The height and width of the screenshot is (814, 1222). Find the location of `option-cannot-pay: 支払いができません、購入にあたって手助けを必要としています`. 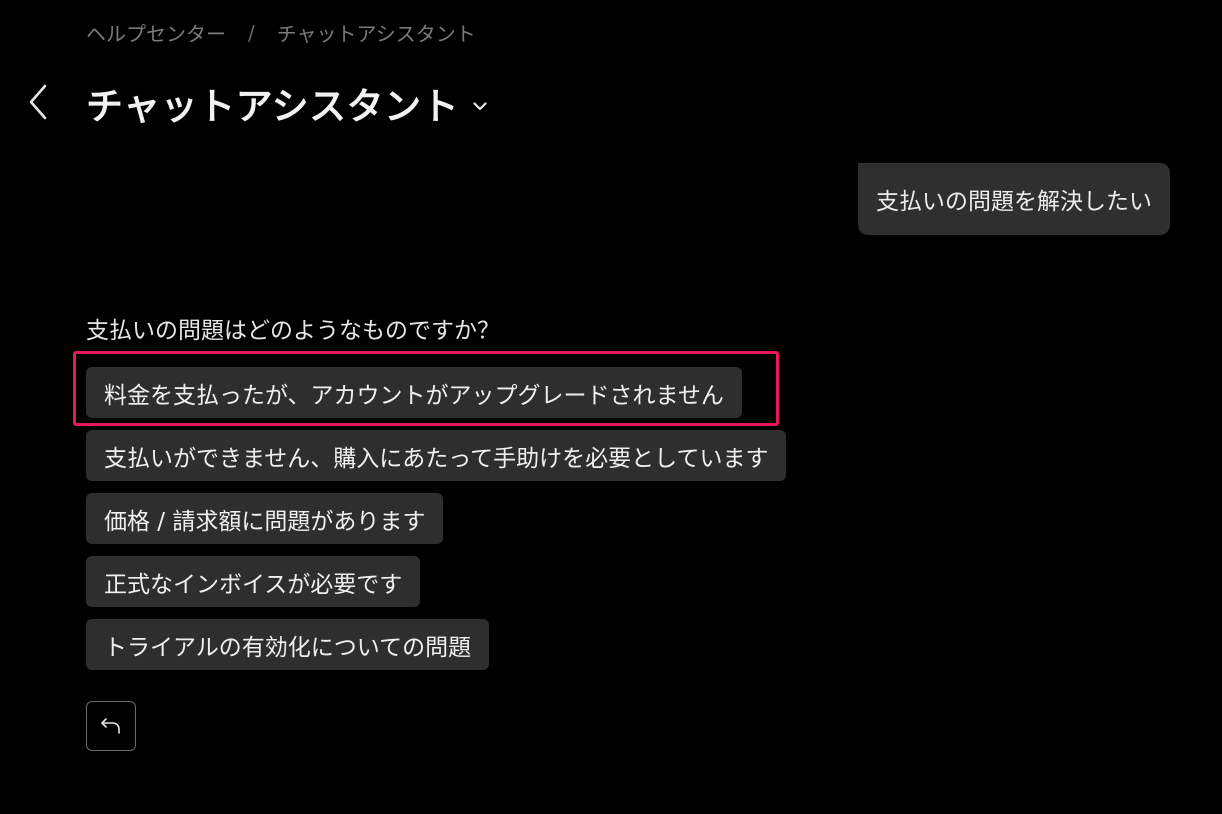

option-cannot-pay: 支払いができません、購入にあたって手助けを必要としています is located at coordinates (436, 455).